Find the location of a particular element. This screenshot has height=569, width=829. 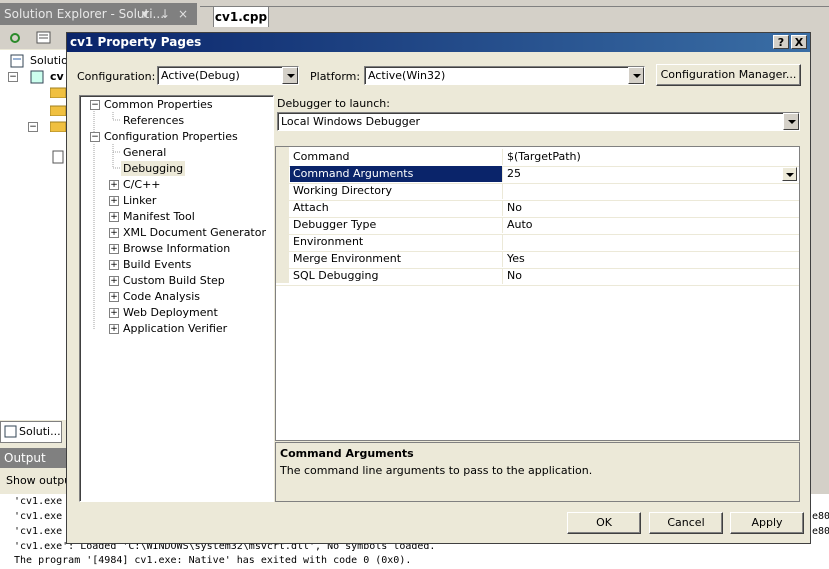

document-tab-strip is located at coordinates (514, 3).